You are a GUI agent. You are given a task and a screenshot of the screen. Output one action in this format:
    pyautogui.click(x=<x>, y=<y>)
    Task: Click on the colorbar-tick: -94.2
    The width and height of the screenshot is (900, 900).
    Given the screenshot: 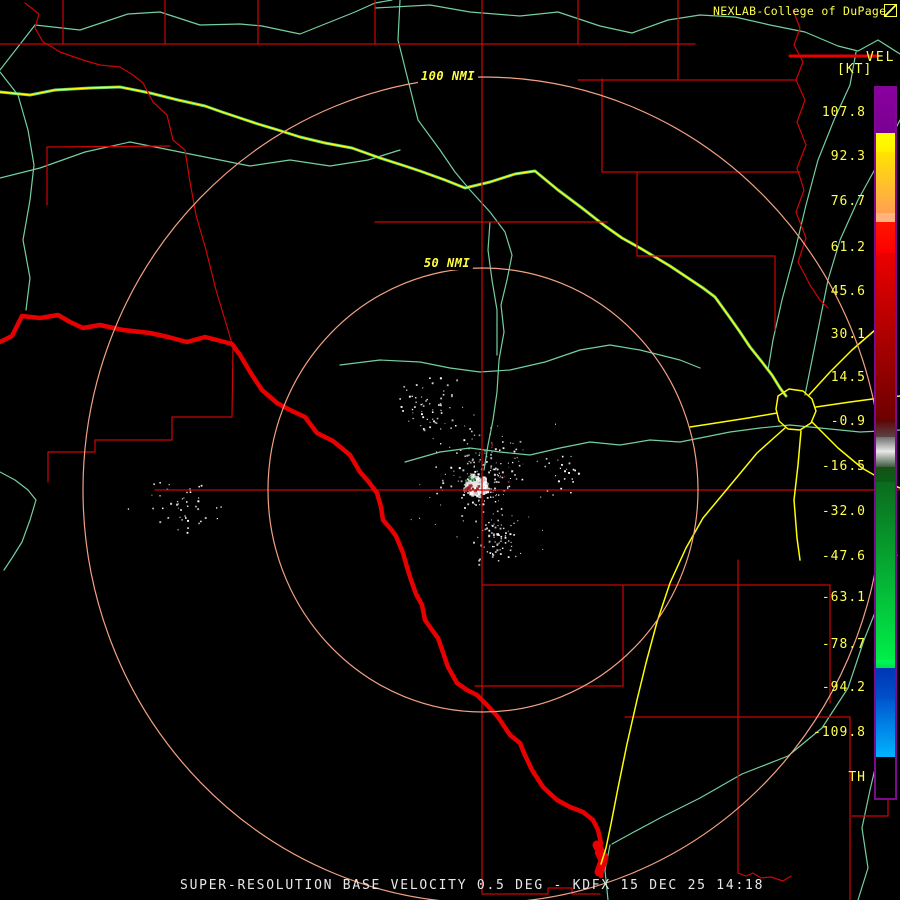 What is the action you would take?
    pyautogui.click(x=843, y=687)
    